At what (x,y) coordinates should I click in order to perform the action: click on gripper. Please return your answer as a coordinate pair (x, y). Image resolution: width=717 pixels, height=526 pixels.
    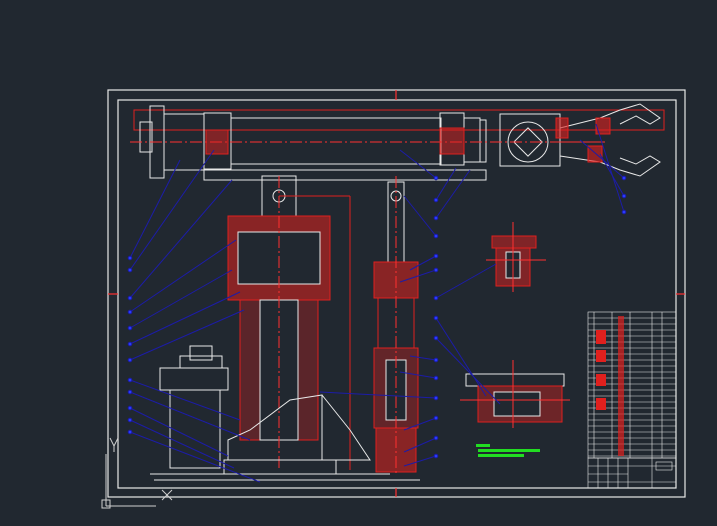
    Looking at the image, I should click on (608, 140).